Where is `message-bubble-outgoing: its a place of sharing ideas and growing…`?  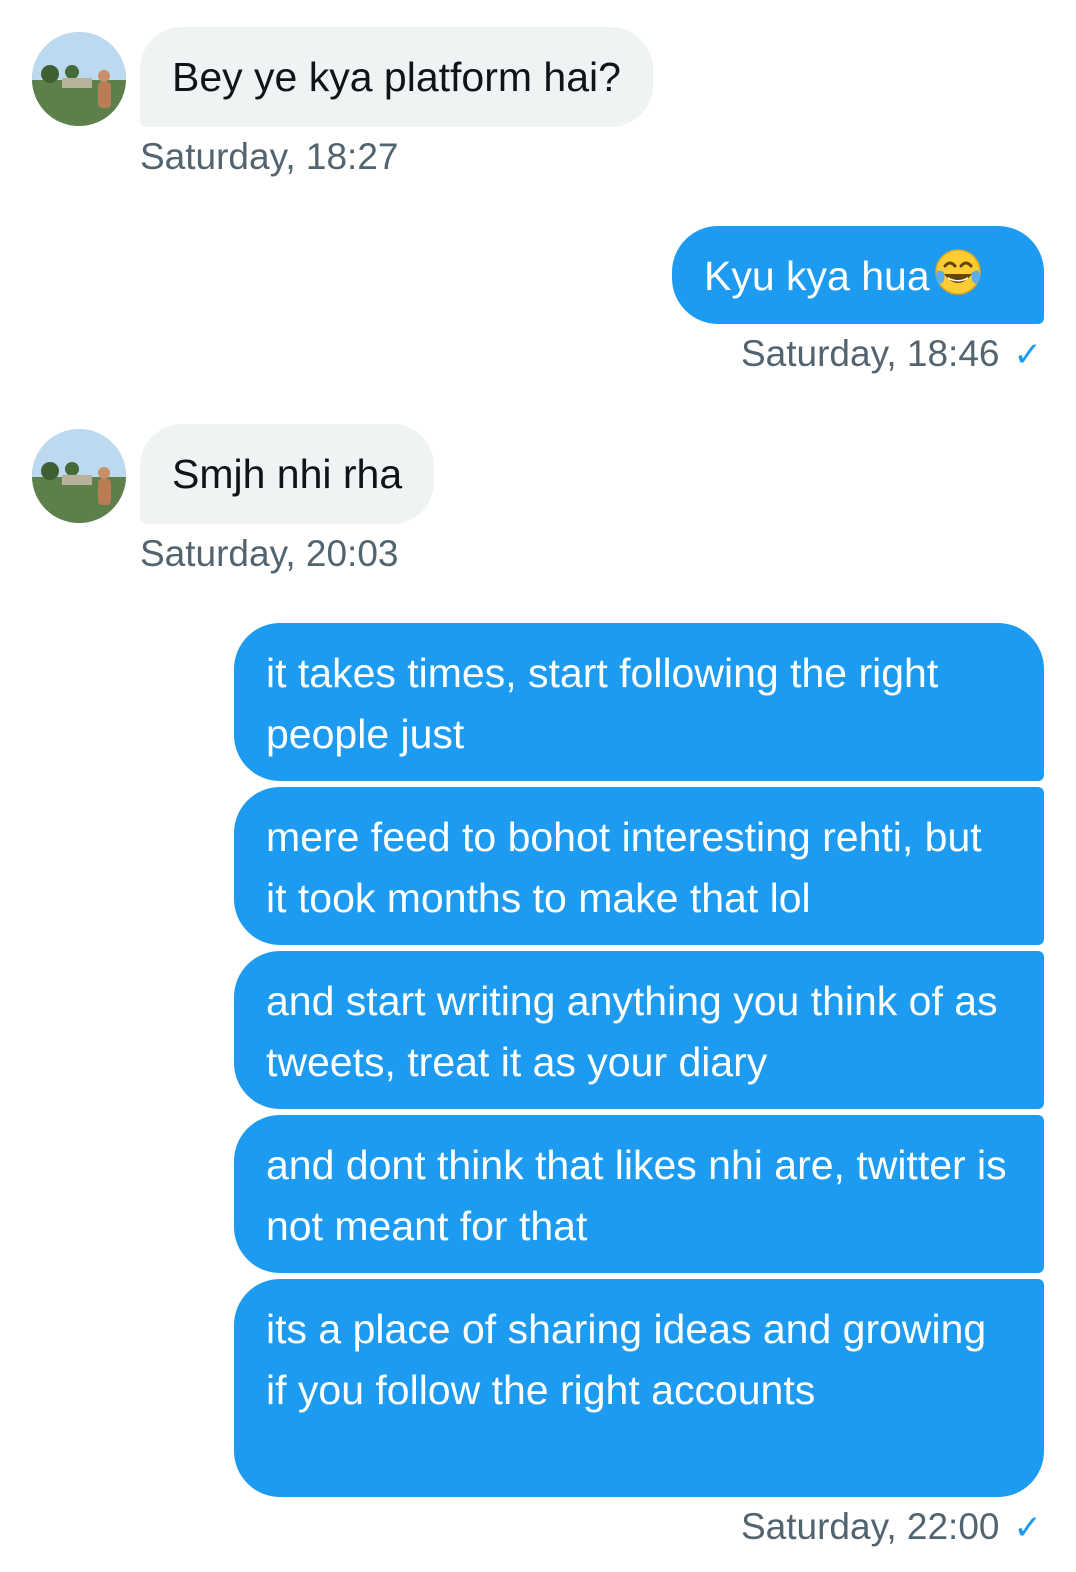
message-bubble-outgoing: its a place of sharing ideas and growing… is located at coordinates (639, 1388).